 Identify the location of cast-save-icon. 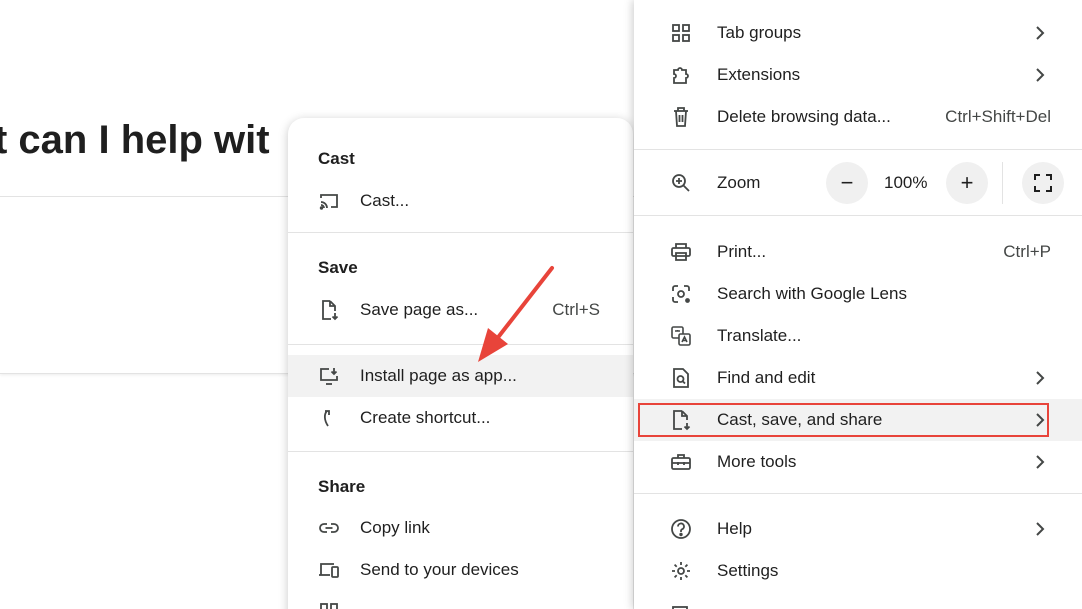
(681, 420).